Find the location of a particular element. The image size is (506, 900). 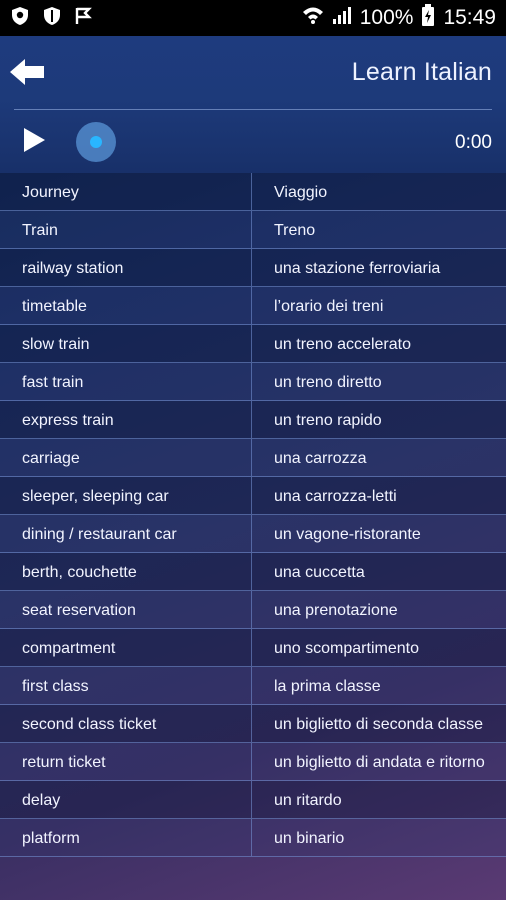

english-phrase: second class ticket is located at coordinates (126, 723).